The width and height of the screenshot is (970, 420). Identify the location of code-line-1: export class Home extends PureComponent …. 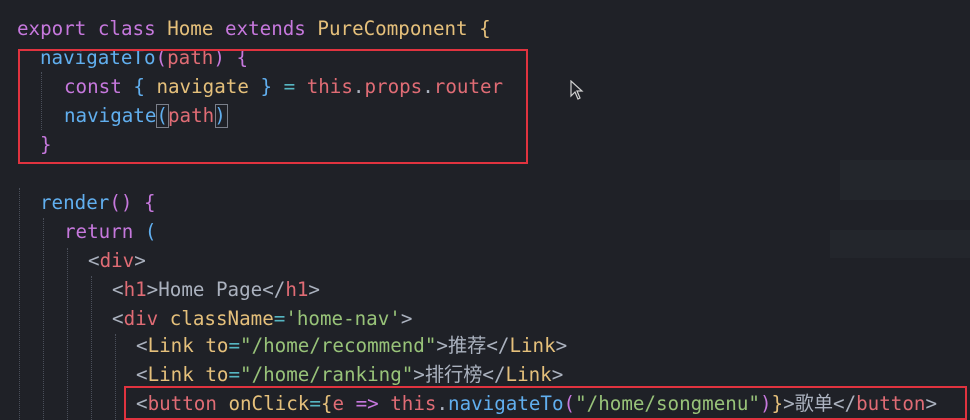
(254, 28).